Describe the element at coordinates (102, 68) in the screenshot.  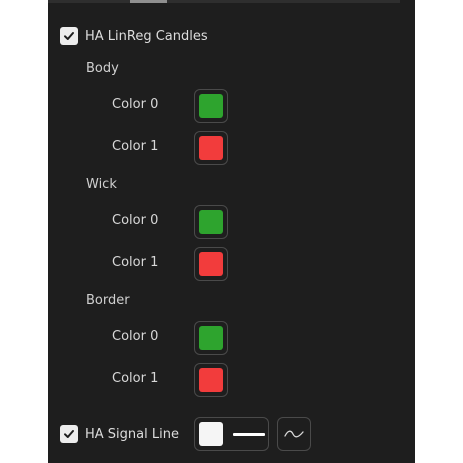
I see `body-group-label: Body` at that location.